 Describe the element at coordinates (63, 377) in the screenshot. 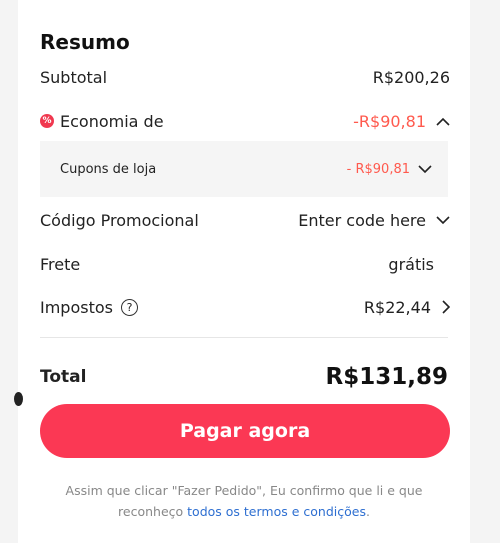

I see `total-label: Total` at that location.